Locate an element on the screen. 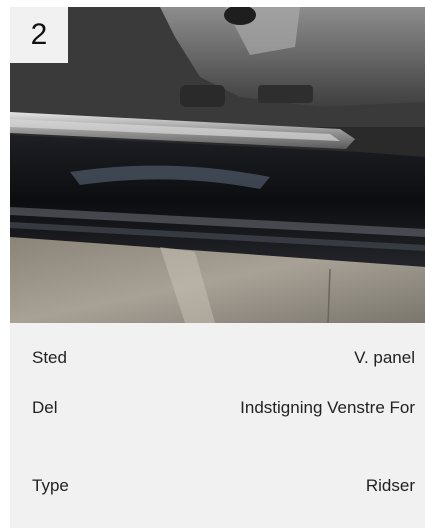 The width and height of the screenshot is (425, 528). detail-row-type: Type Ridser is located at coordinates (223, 486).